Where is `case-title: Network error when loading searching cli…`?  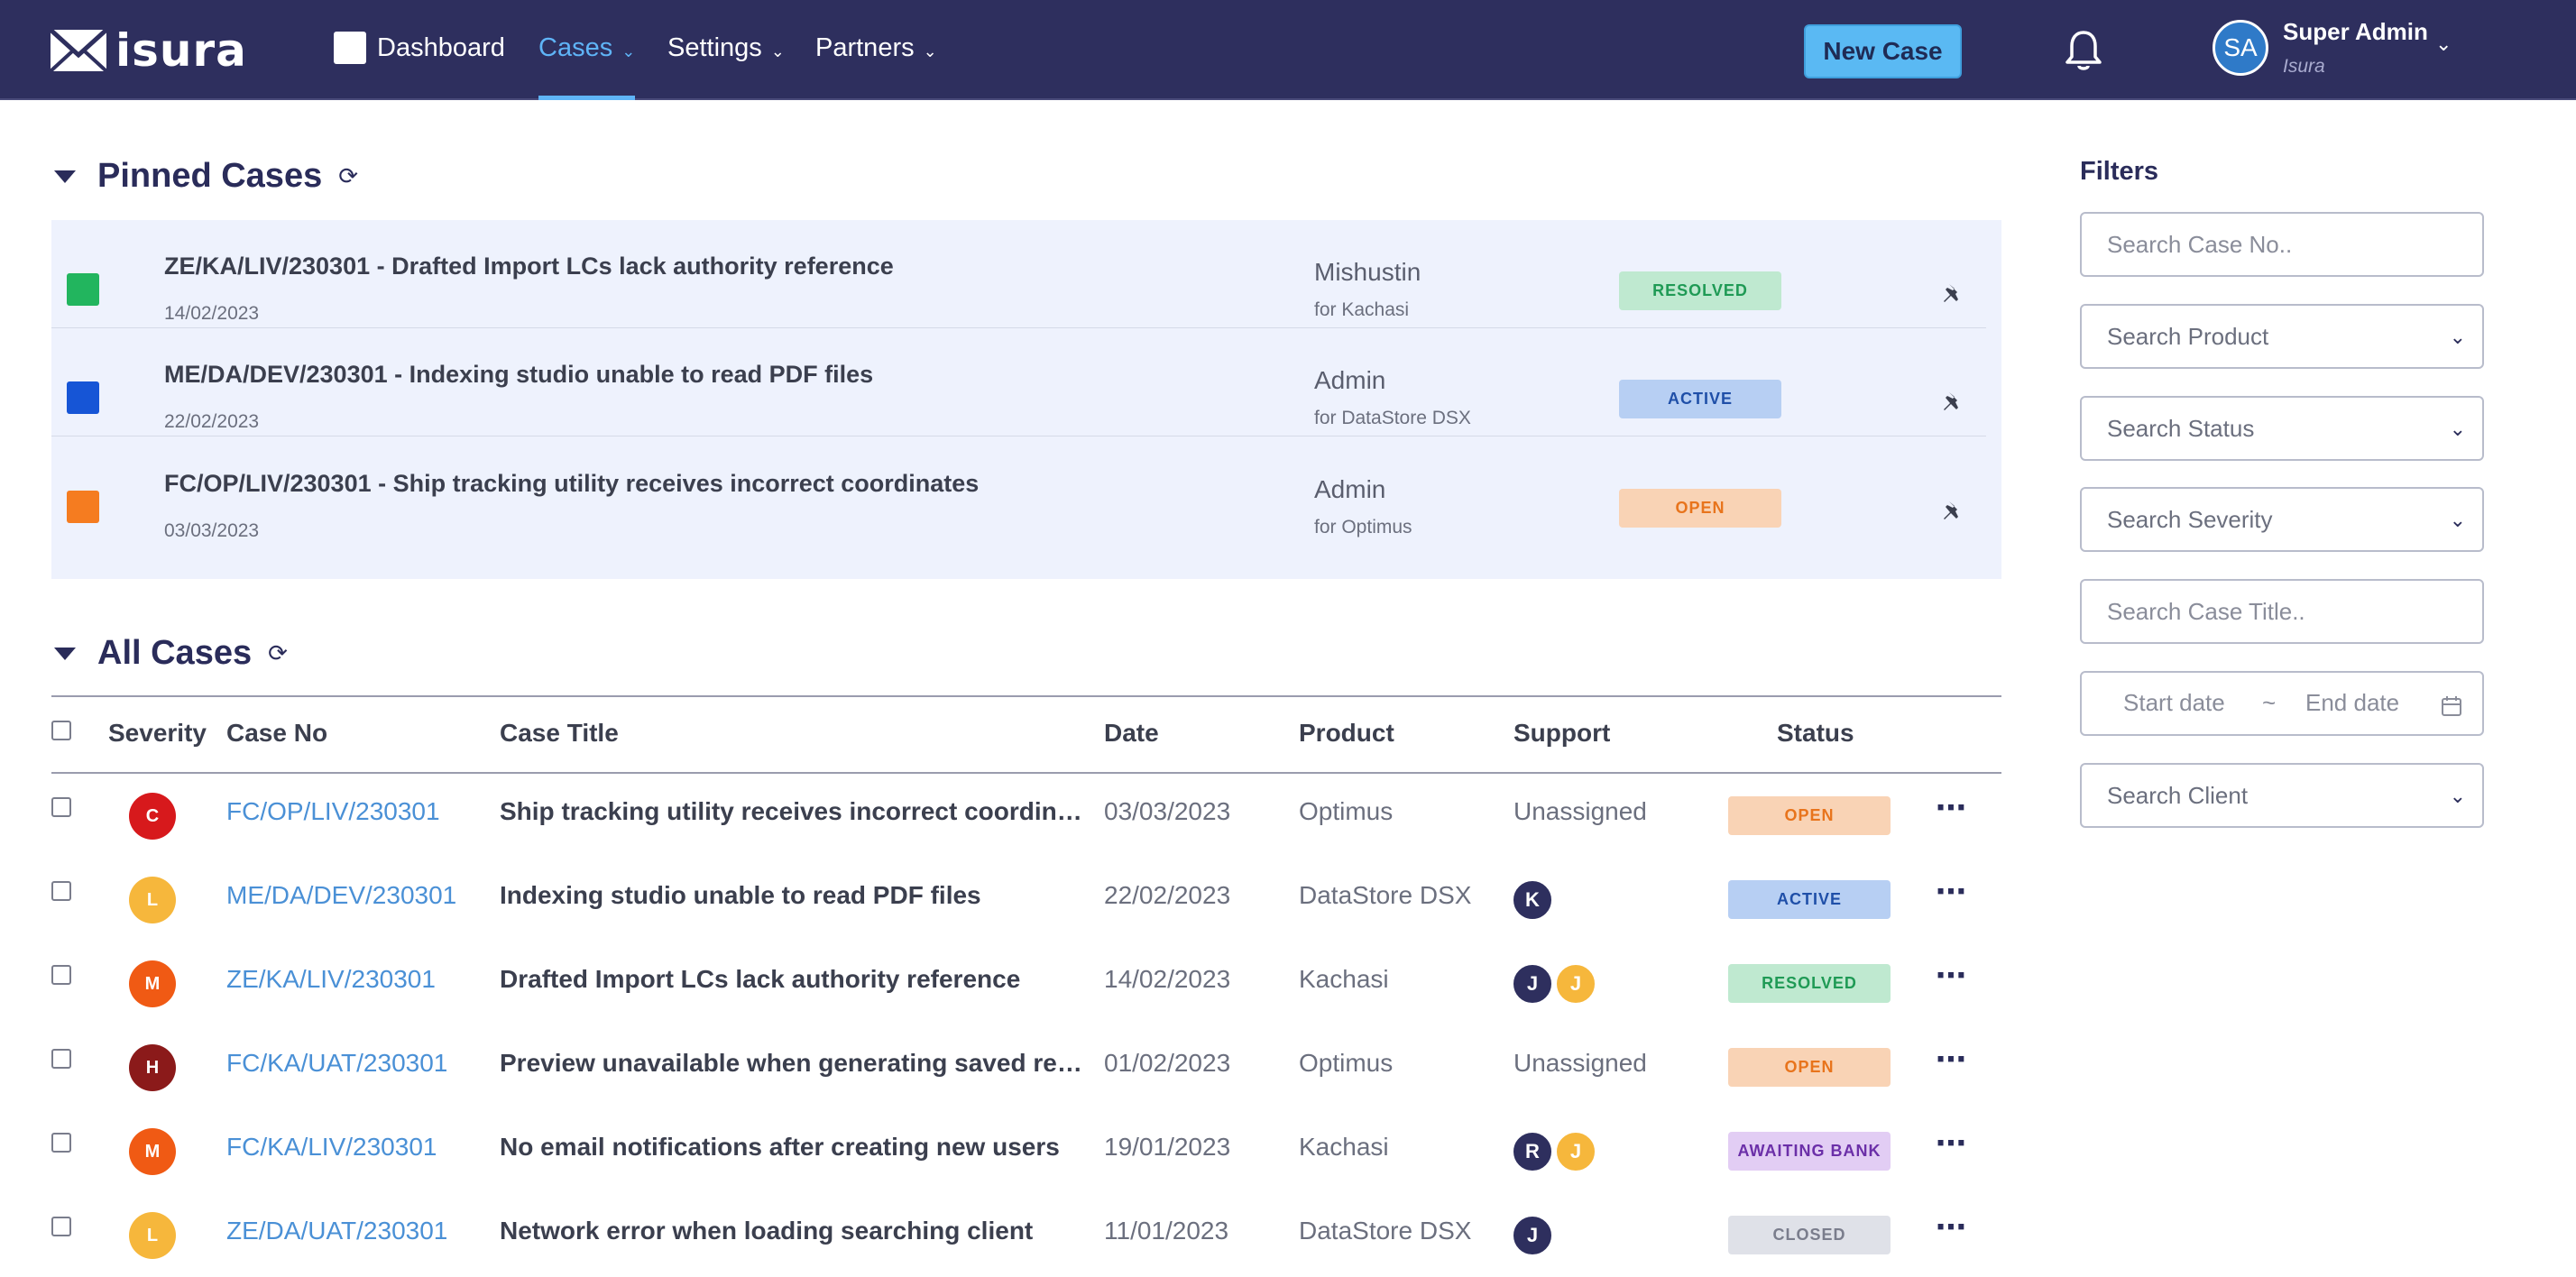
case-title: Network error when loading searching cli… is located at coordinates (791, 1231).